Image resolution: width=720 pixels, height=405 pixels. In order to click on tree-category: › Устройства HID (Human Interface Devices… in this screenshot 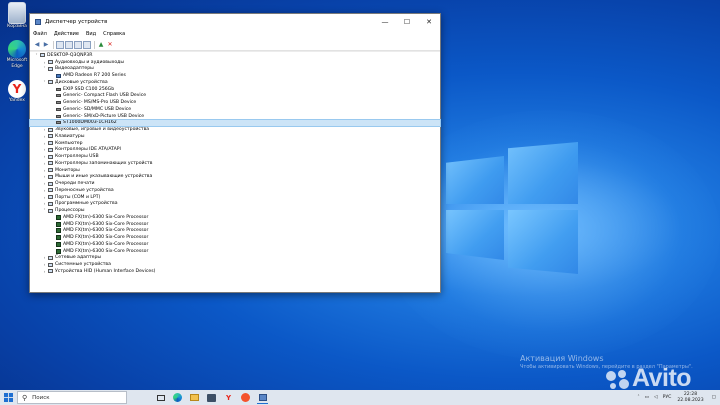, I will do `click(235, 271)`.